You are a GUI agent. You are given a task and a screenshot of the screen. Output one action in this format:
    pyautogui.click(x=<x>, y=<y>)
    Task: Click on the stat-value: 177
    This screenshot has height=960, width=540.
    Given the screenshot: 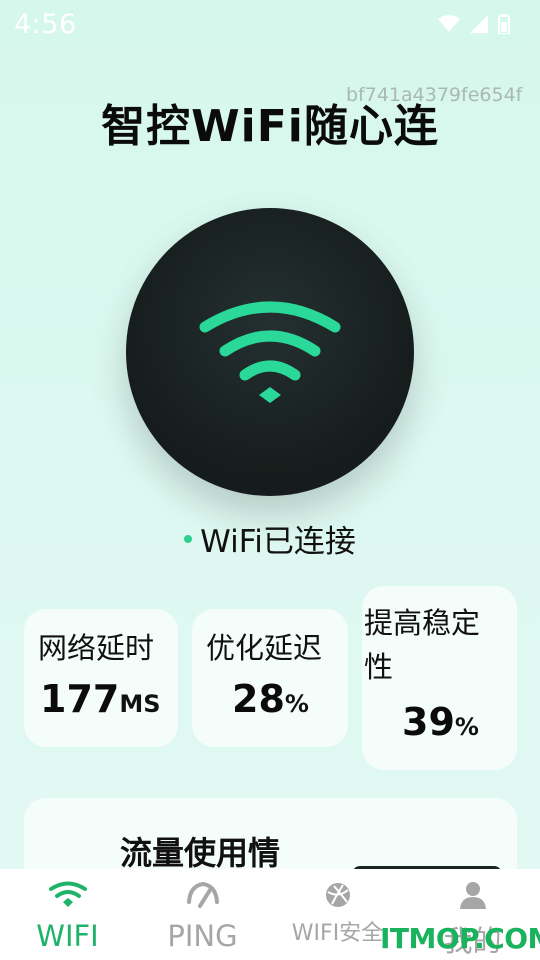 What is the action you would take?
    pyautogui.click(x=80, y=699)
    